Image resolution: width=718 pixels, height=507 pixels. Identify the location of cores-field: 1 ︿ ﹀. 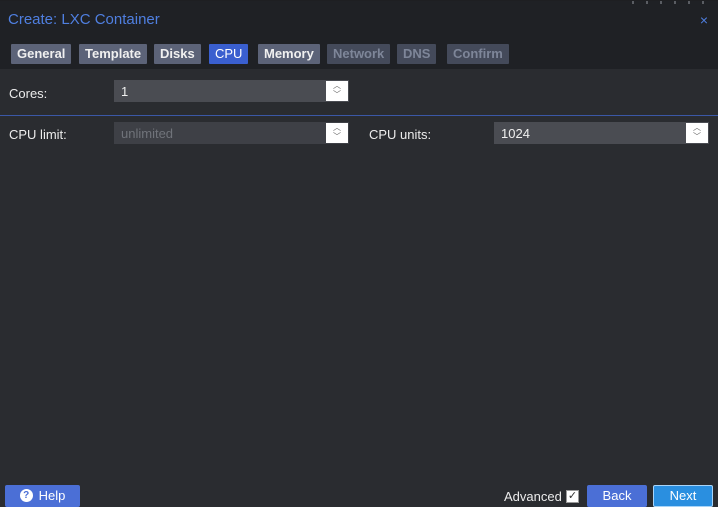
(231, 91).